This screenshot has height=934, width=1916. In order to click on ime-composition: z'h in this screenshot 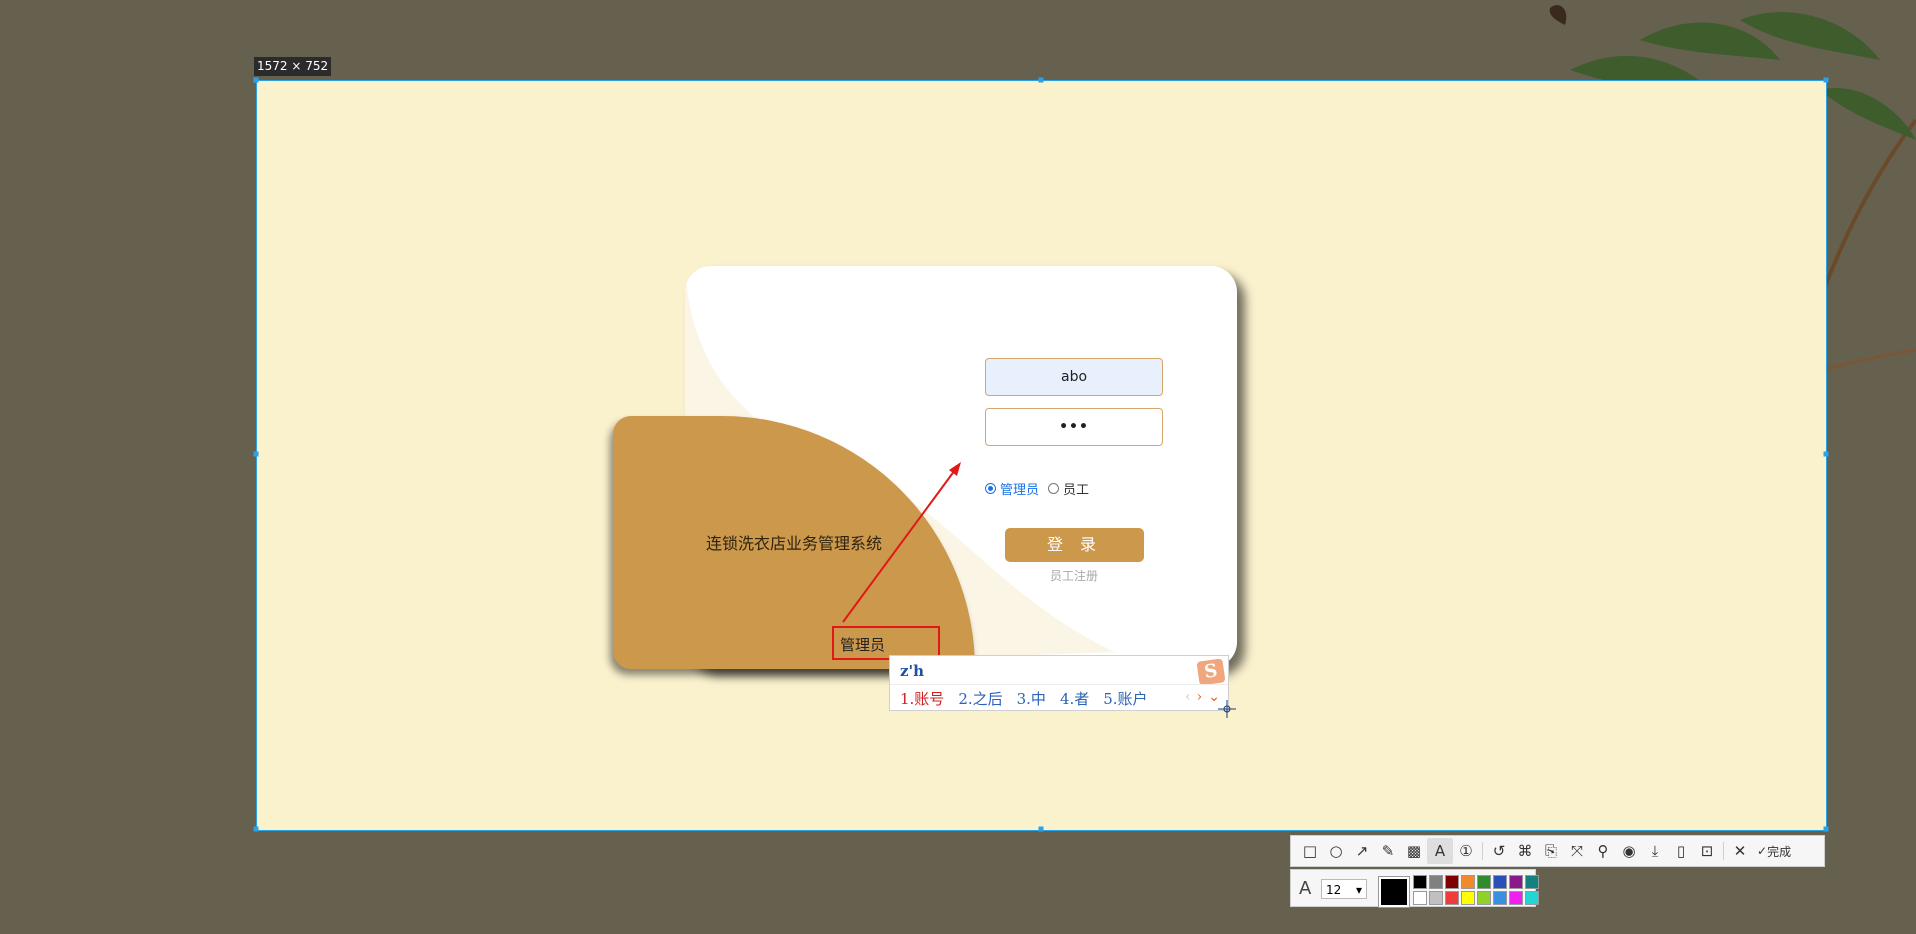, I will do `click(912, 671)`.